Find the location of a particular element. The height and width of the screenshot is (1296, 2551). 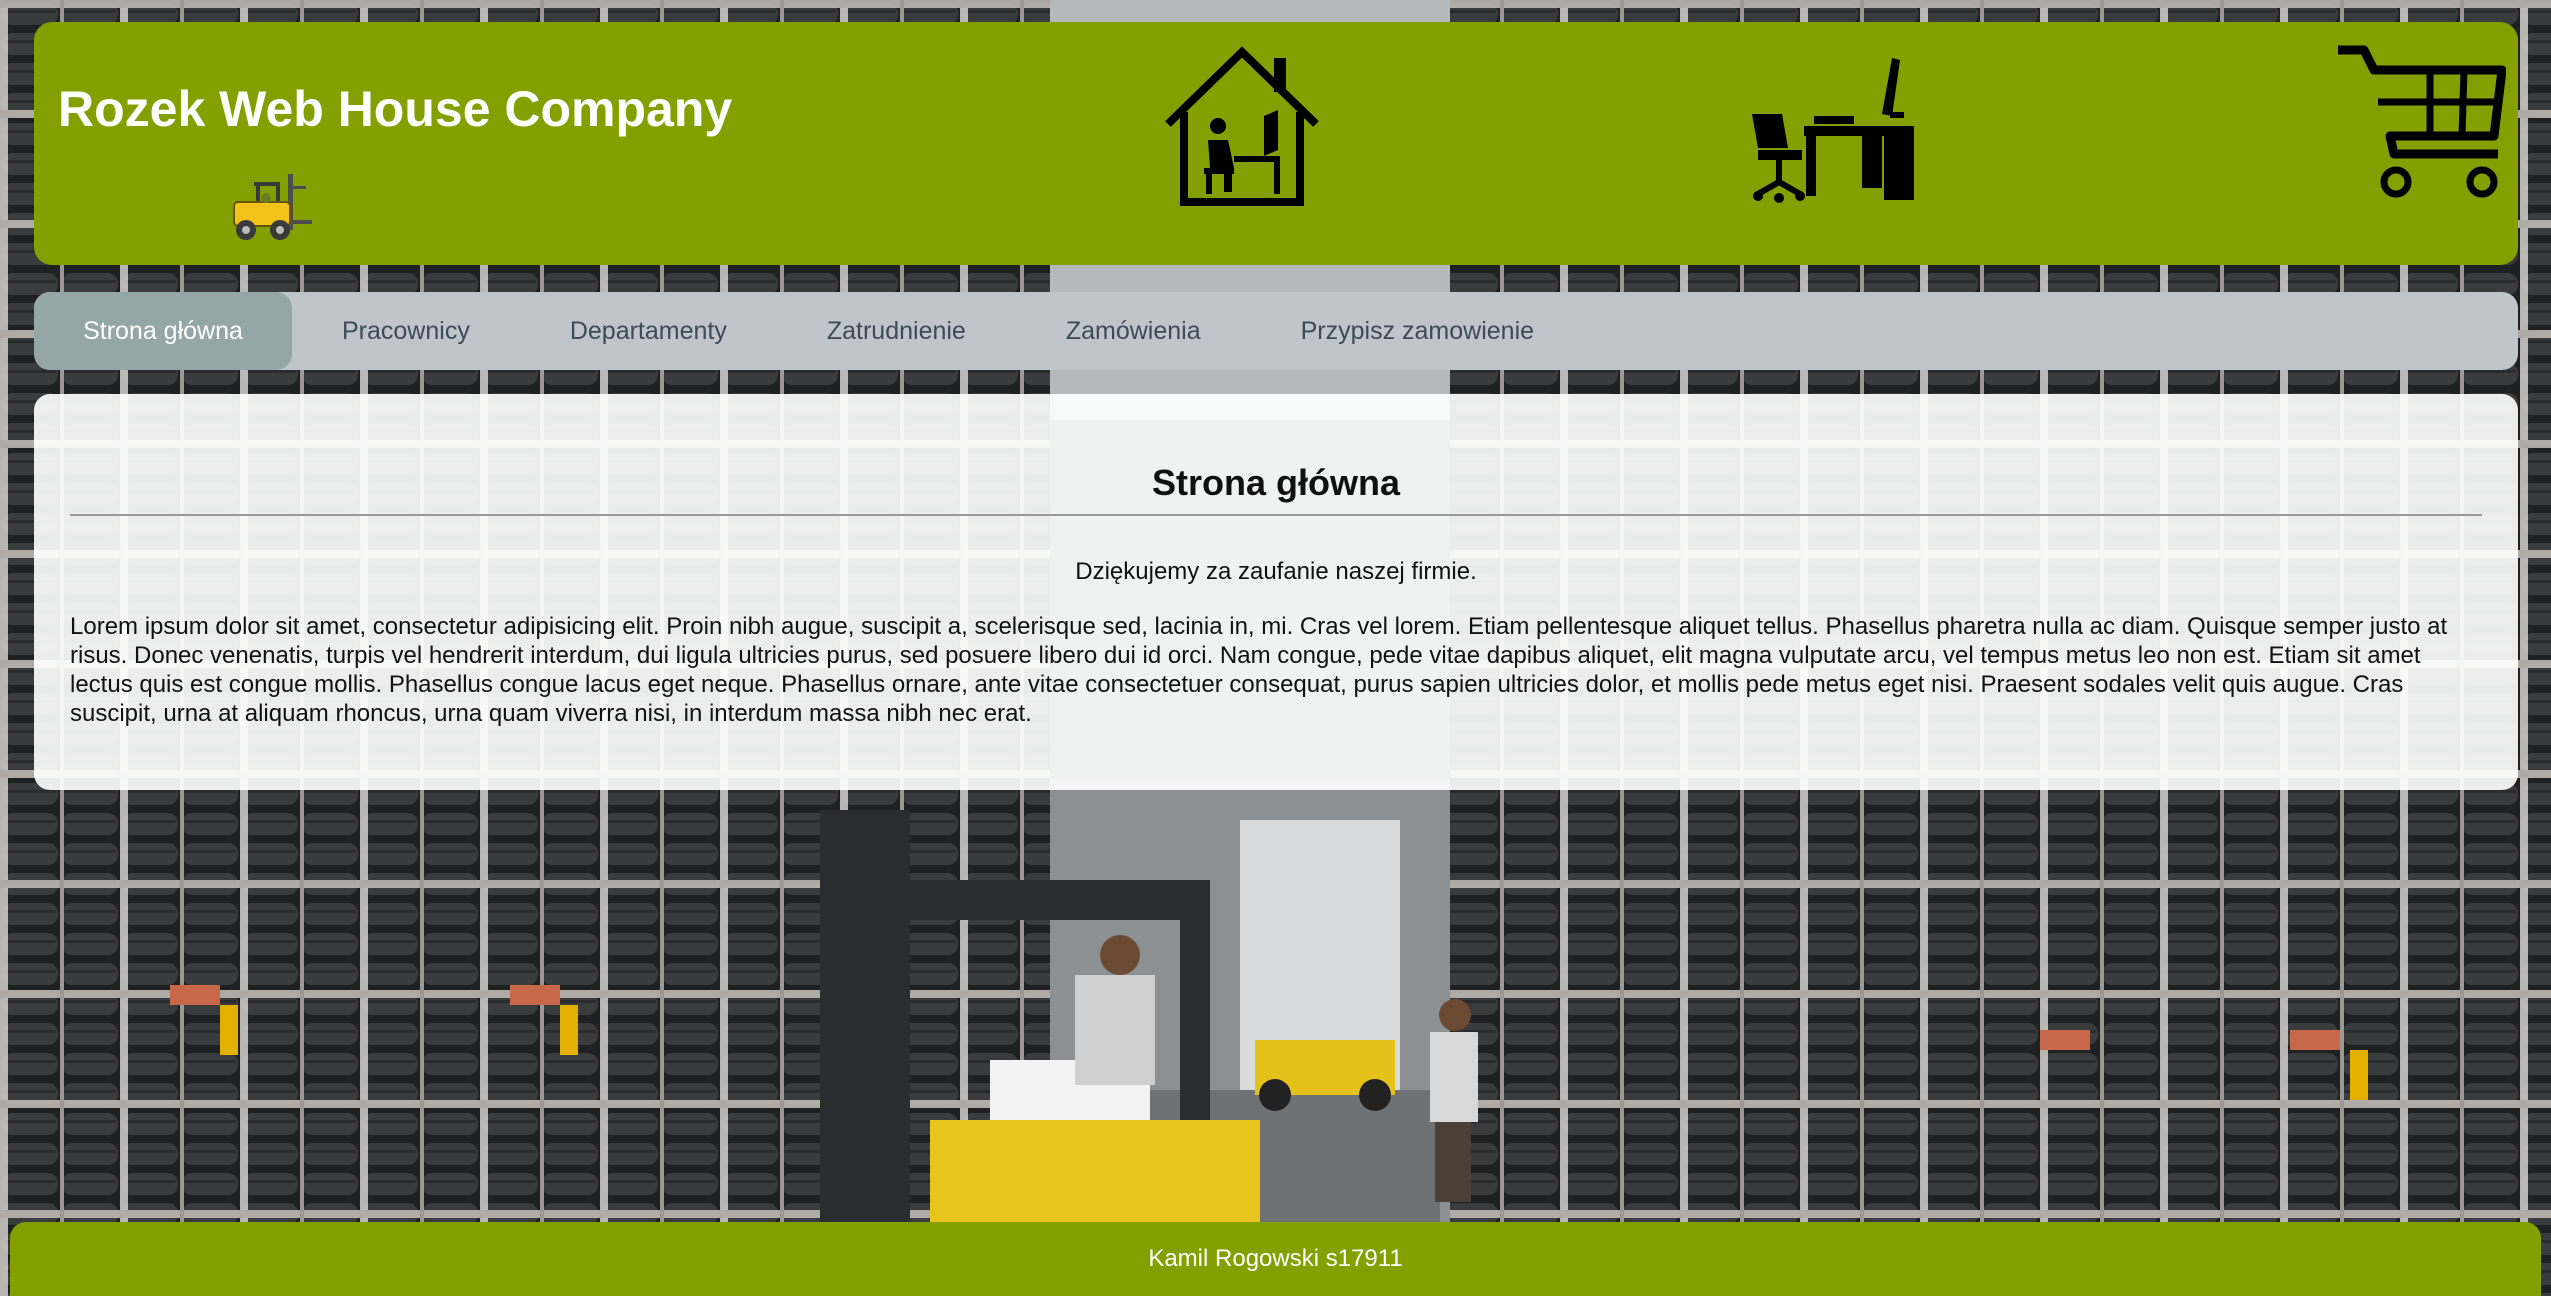

nav-item-strona-glowna: Strona główna is located at coordinates (163, 331).